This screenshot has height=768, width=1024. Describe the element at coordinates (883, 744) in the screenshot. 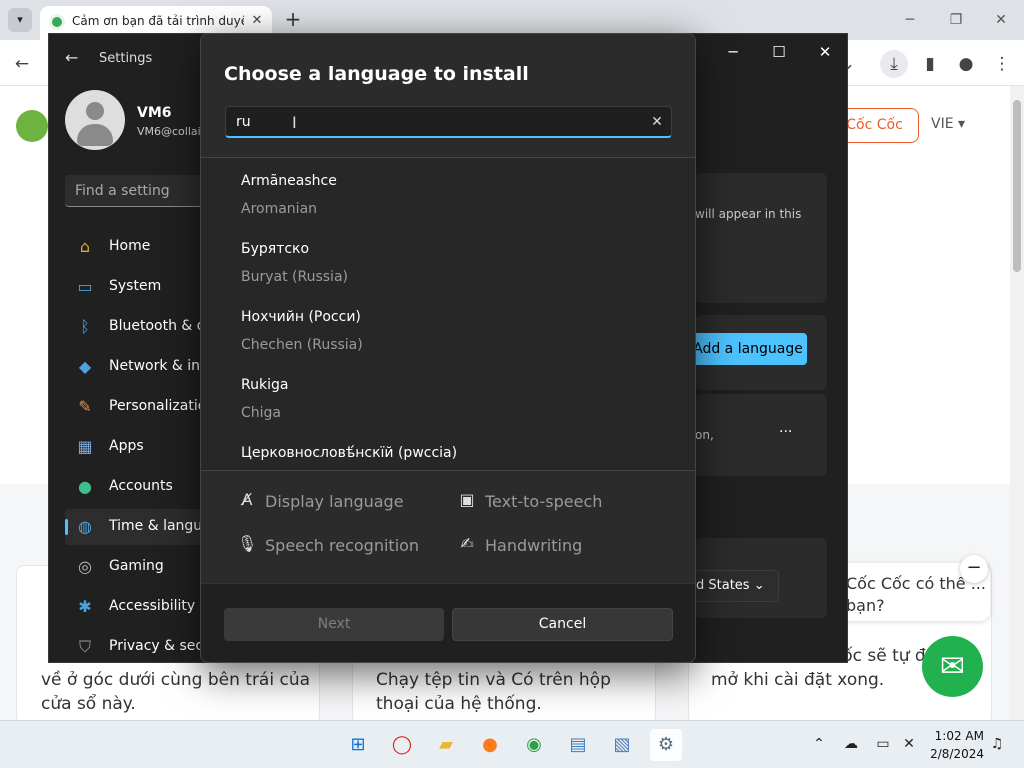

I see `display-icon: ▭` at that location.